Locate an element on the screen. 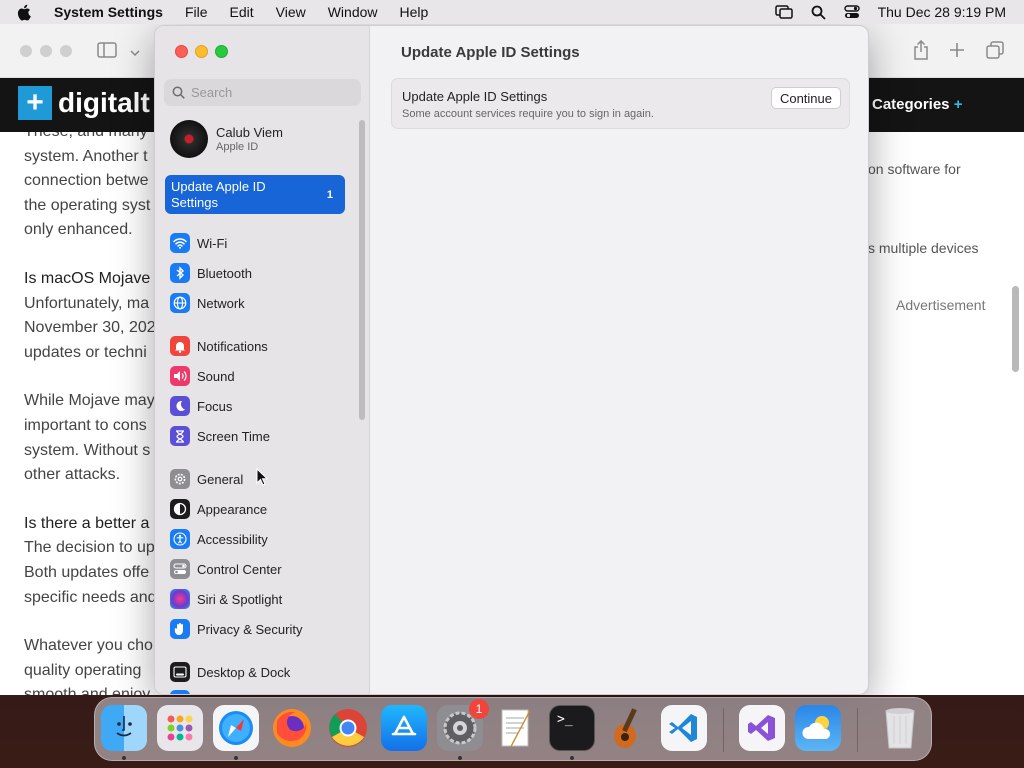 The image size is (1024, 768). sidebar-item-control-center: Control Center is located at coordinates (226, 569).